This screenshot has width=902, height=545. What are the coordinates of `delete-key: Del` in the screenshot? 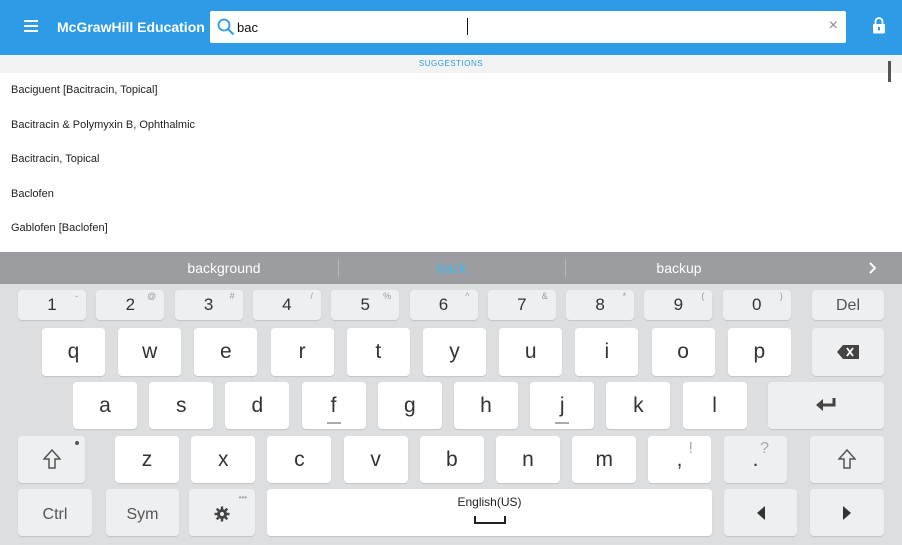 It's located at (848, 305).